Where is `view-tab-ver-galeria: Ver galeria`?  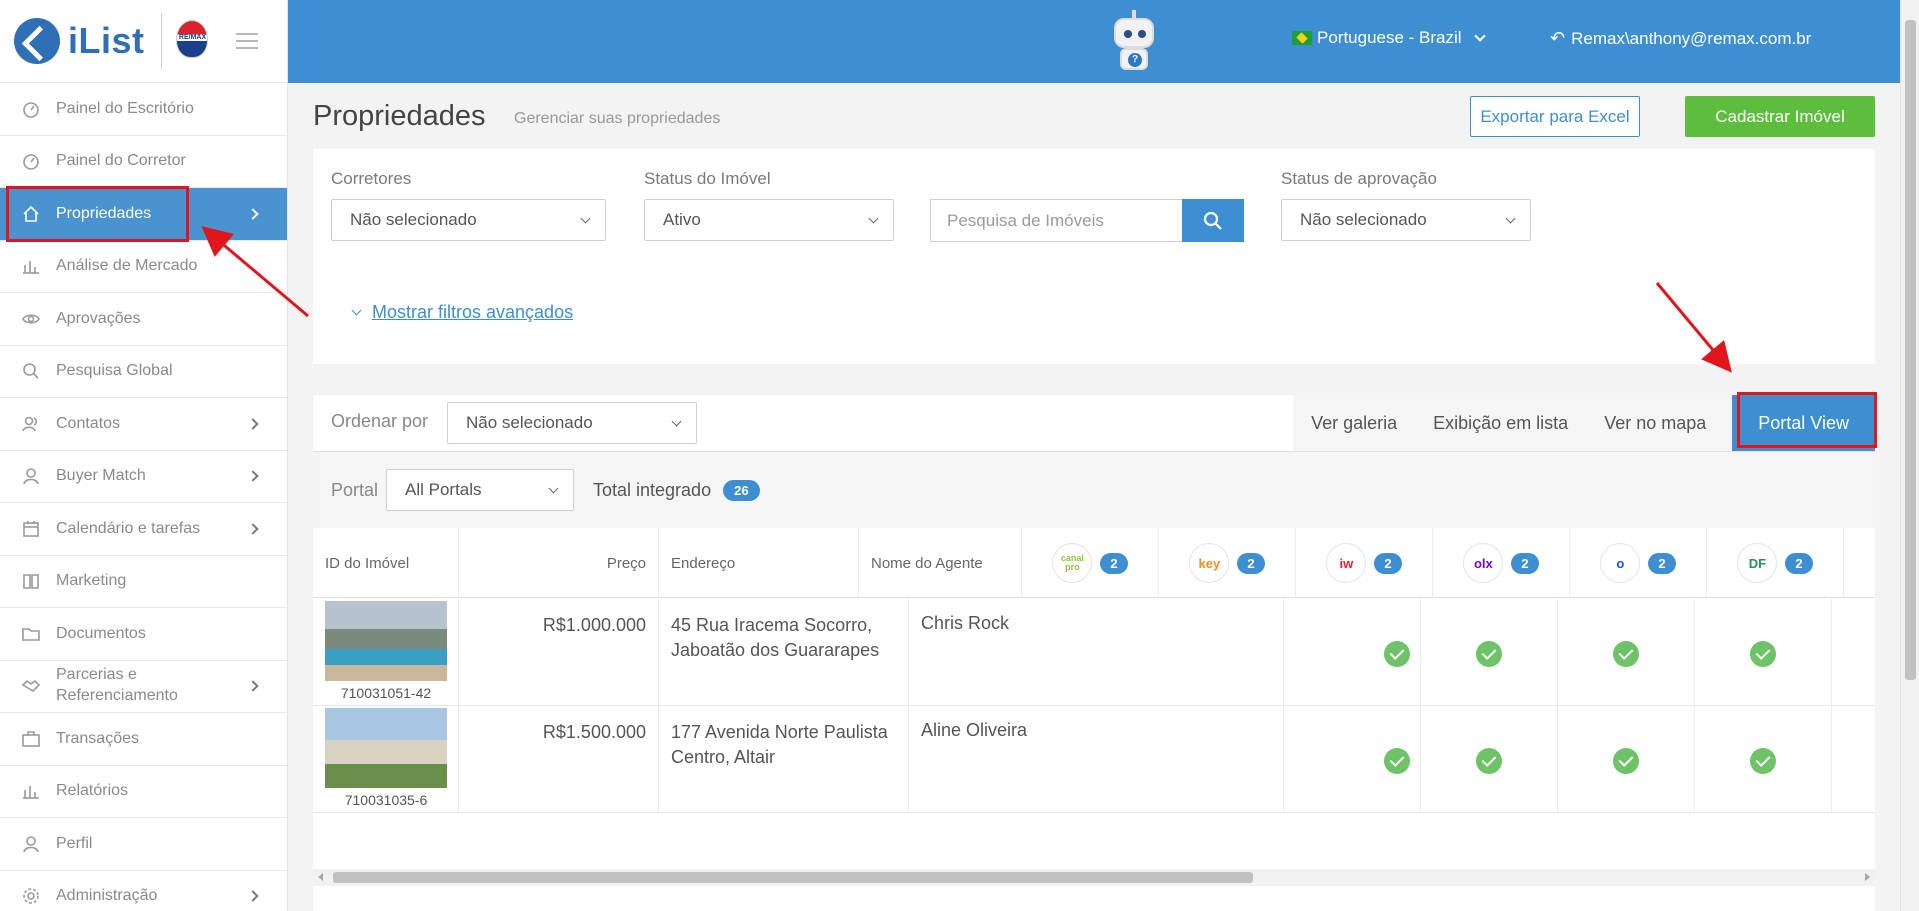
view-tab-ver-galeria: Ver galeria is located at coordinates (1354, 423).